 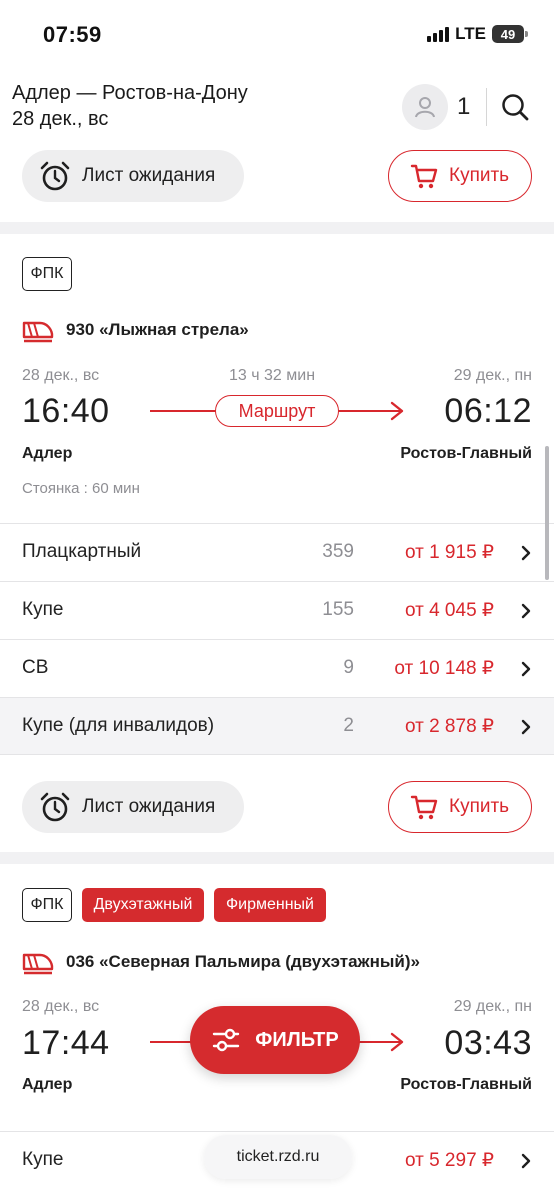 I want to click on filter-label: ФИЛЬТР, so click(x=297, y=1039).